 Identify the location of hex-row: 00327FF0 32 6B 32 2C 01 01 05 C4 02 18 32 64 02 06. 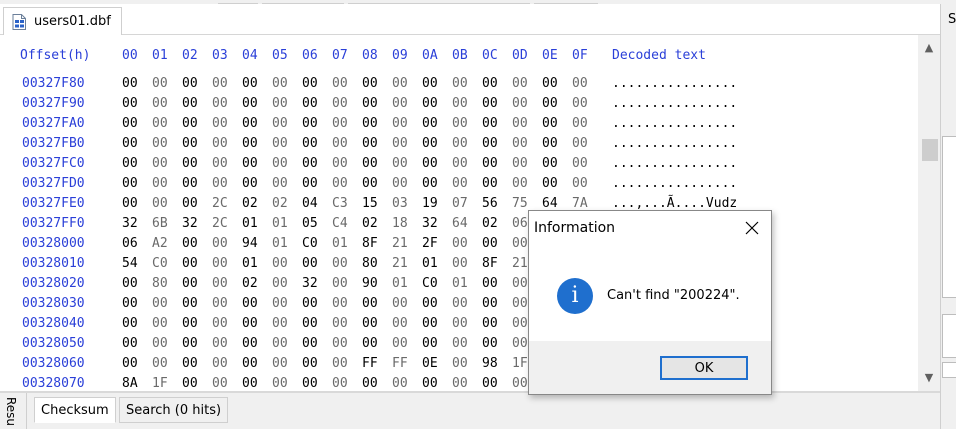
(459, 226).